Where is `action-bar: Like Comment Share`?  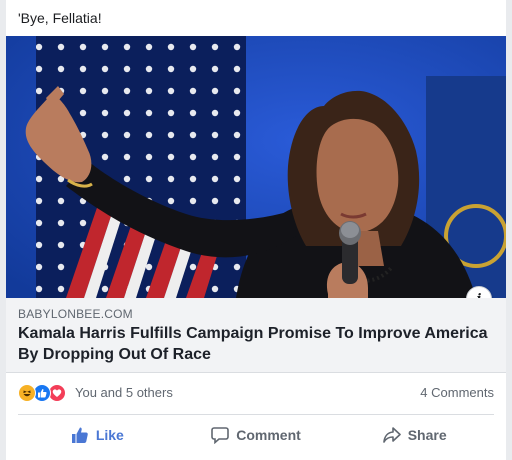 action-bar: Like Comment Share is located at coordinates (256, 435).